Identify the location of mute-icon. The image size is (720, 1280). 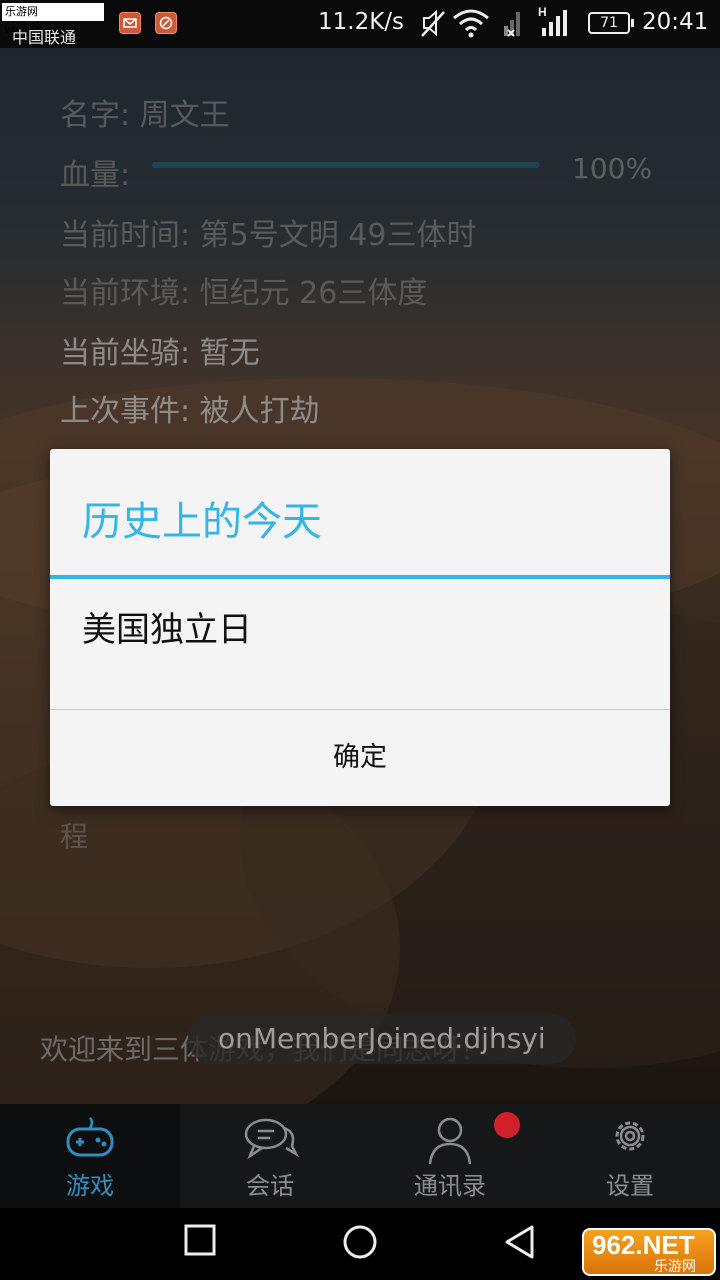
(433, 23).